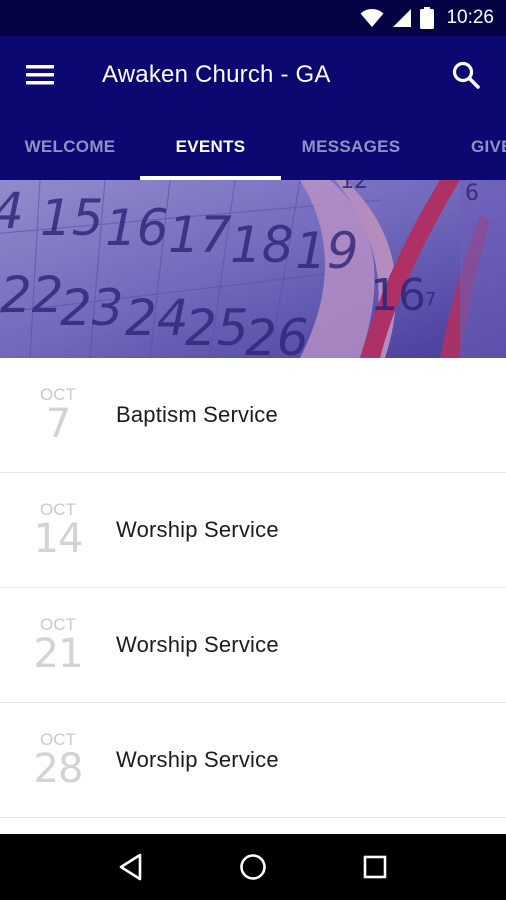 Image resolution: width=506 pixels, height=900 pixels. I want to click on recents-icon, so click(375, 867).